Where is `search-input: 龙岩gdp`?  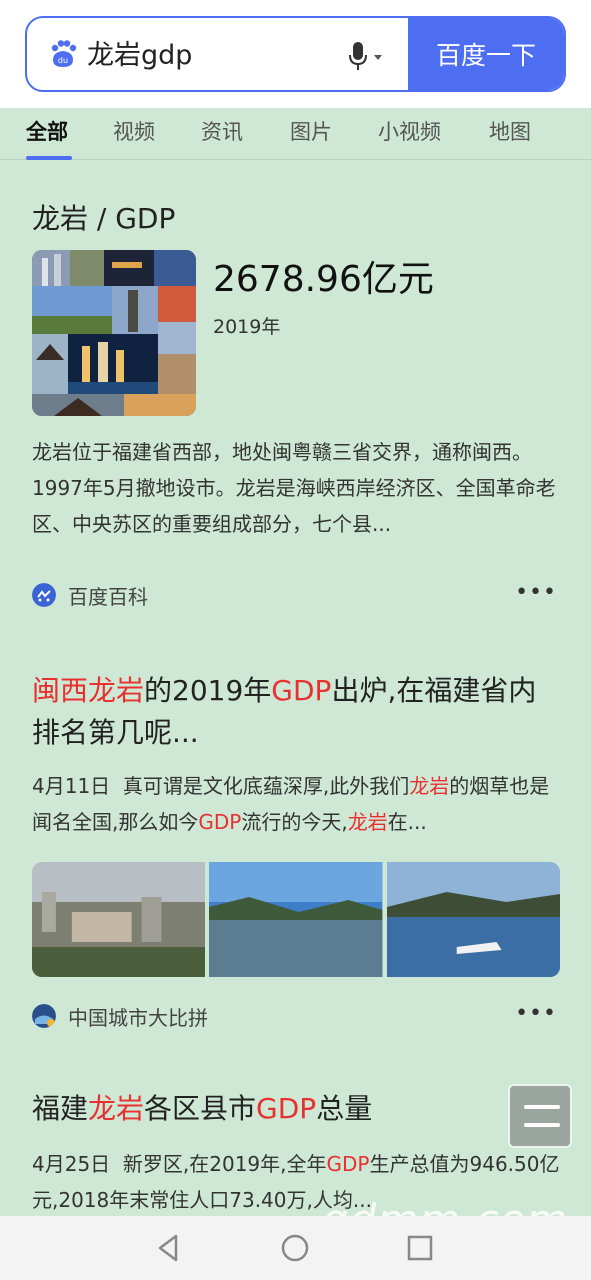
search-input: 龙岩gdp is located at coordinates (139, 56).